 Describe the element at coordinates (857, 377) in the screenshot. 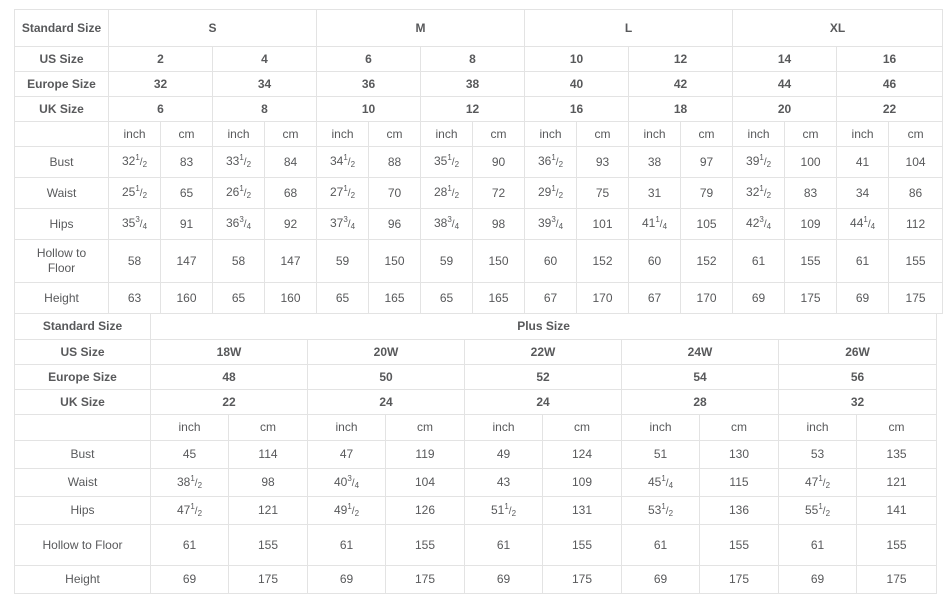

I see `plus-europe-size-cell: 56` at that location.